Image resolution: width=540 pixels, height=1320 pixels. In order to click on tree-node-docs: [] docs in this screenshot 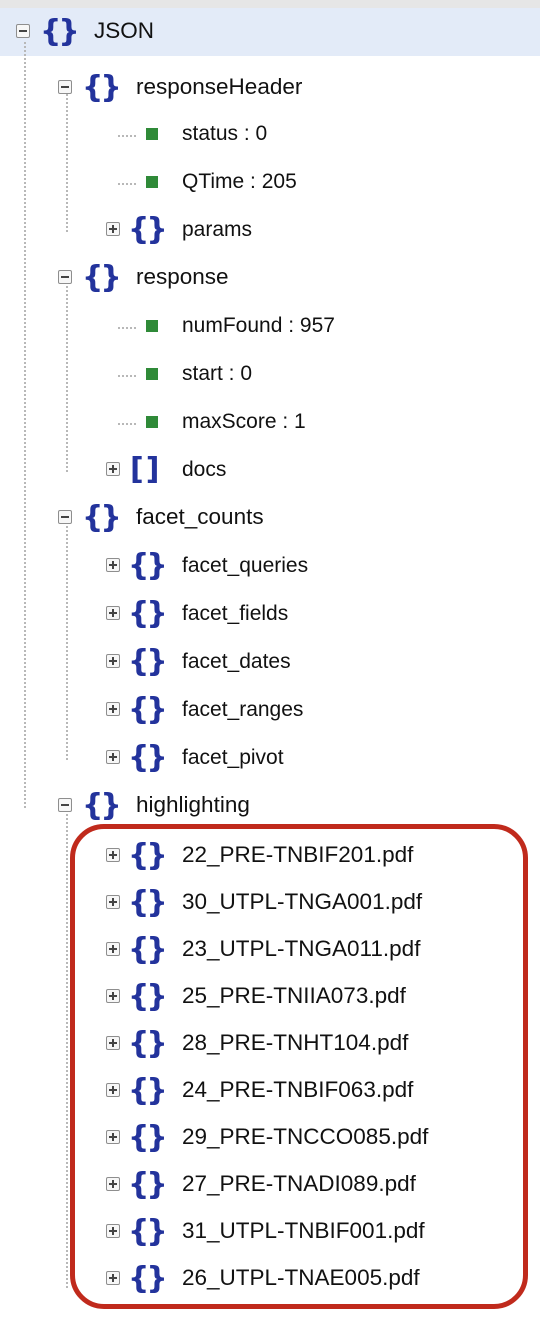, I will do `click(270, 470)`.